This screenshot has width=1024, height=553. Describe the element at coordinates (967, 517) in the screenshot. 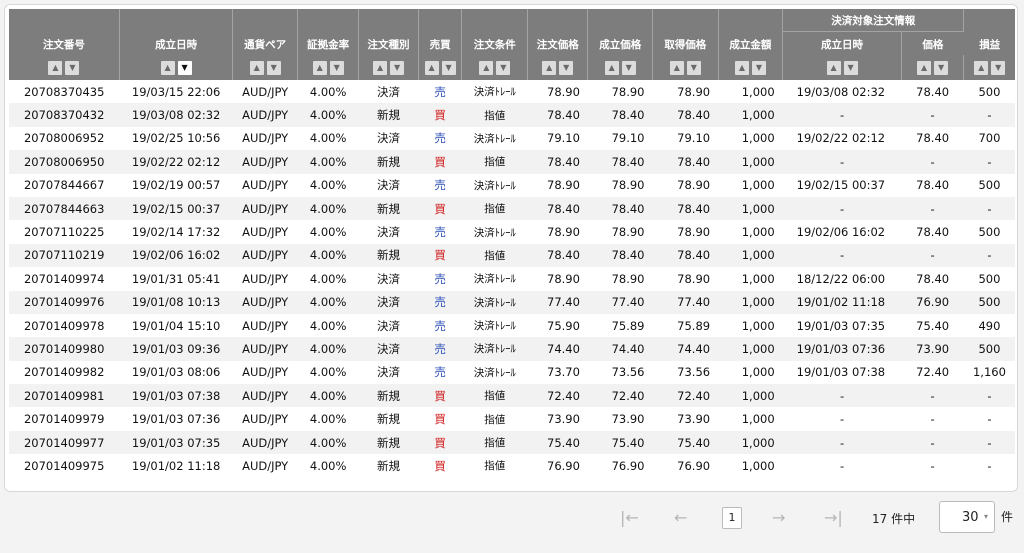

I see `per-page-select: 30 ▾` at that location.